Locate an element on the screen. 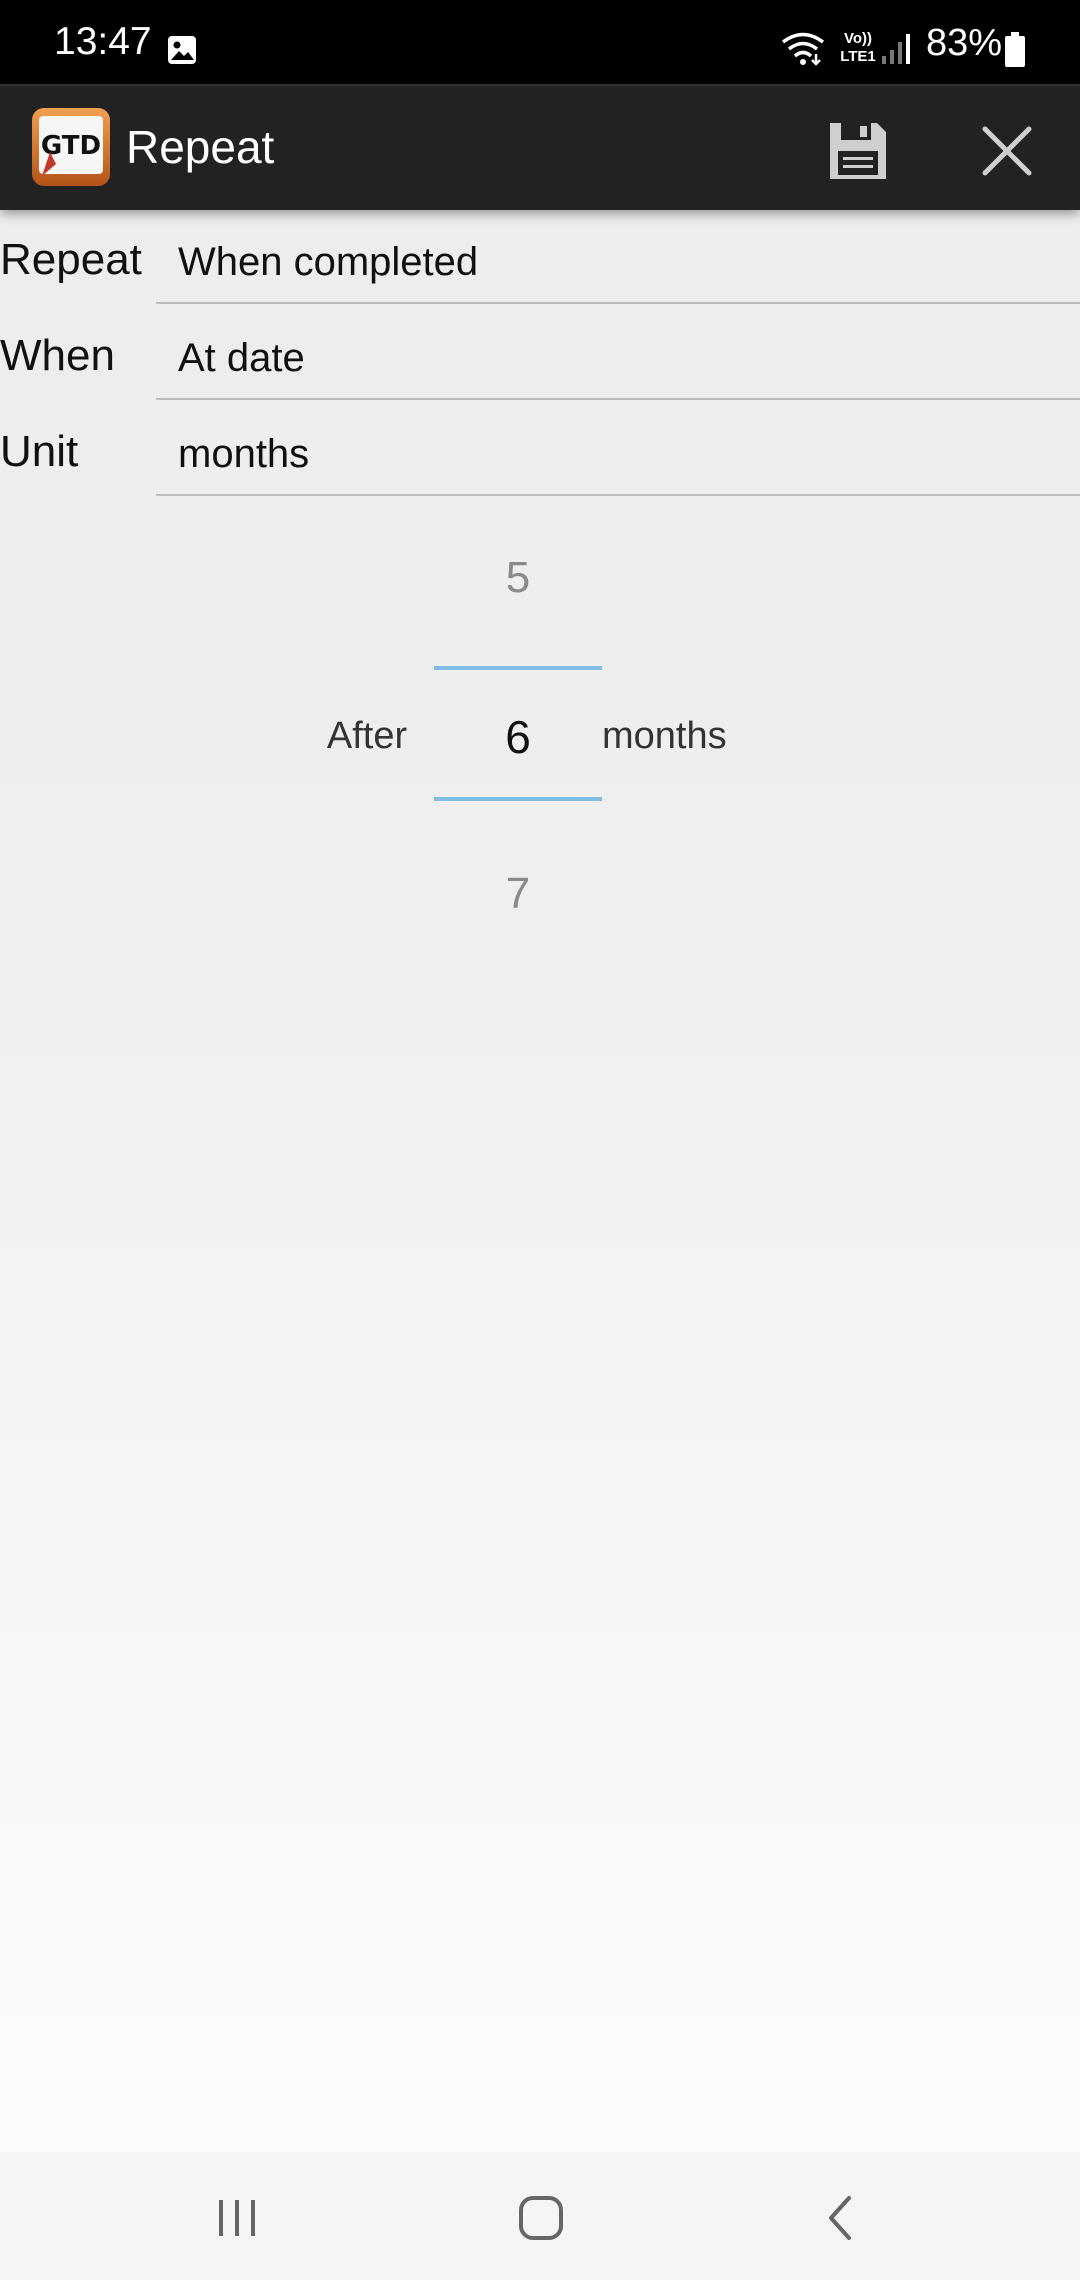 The width and height of the screenshot is (1080, 2280). home-button is located at coordinates (541, 2218).